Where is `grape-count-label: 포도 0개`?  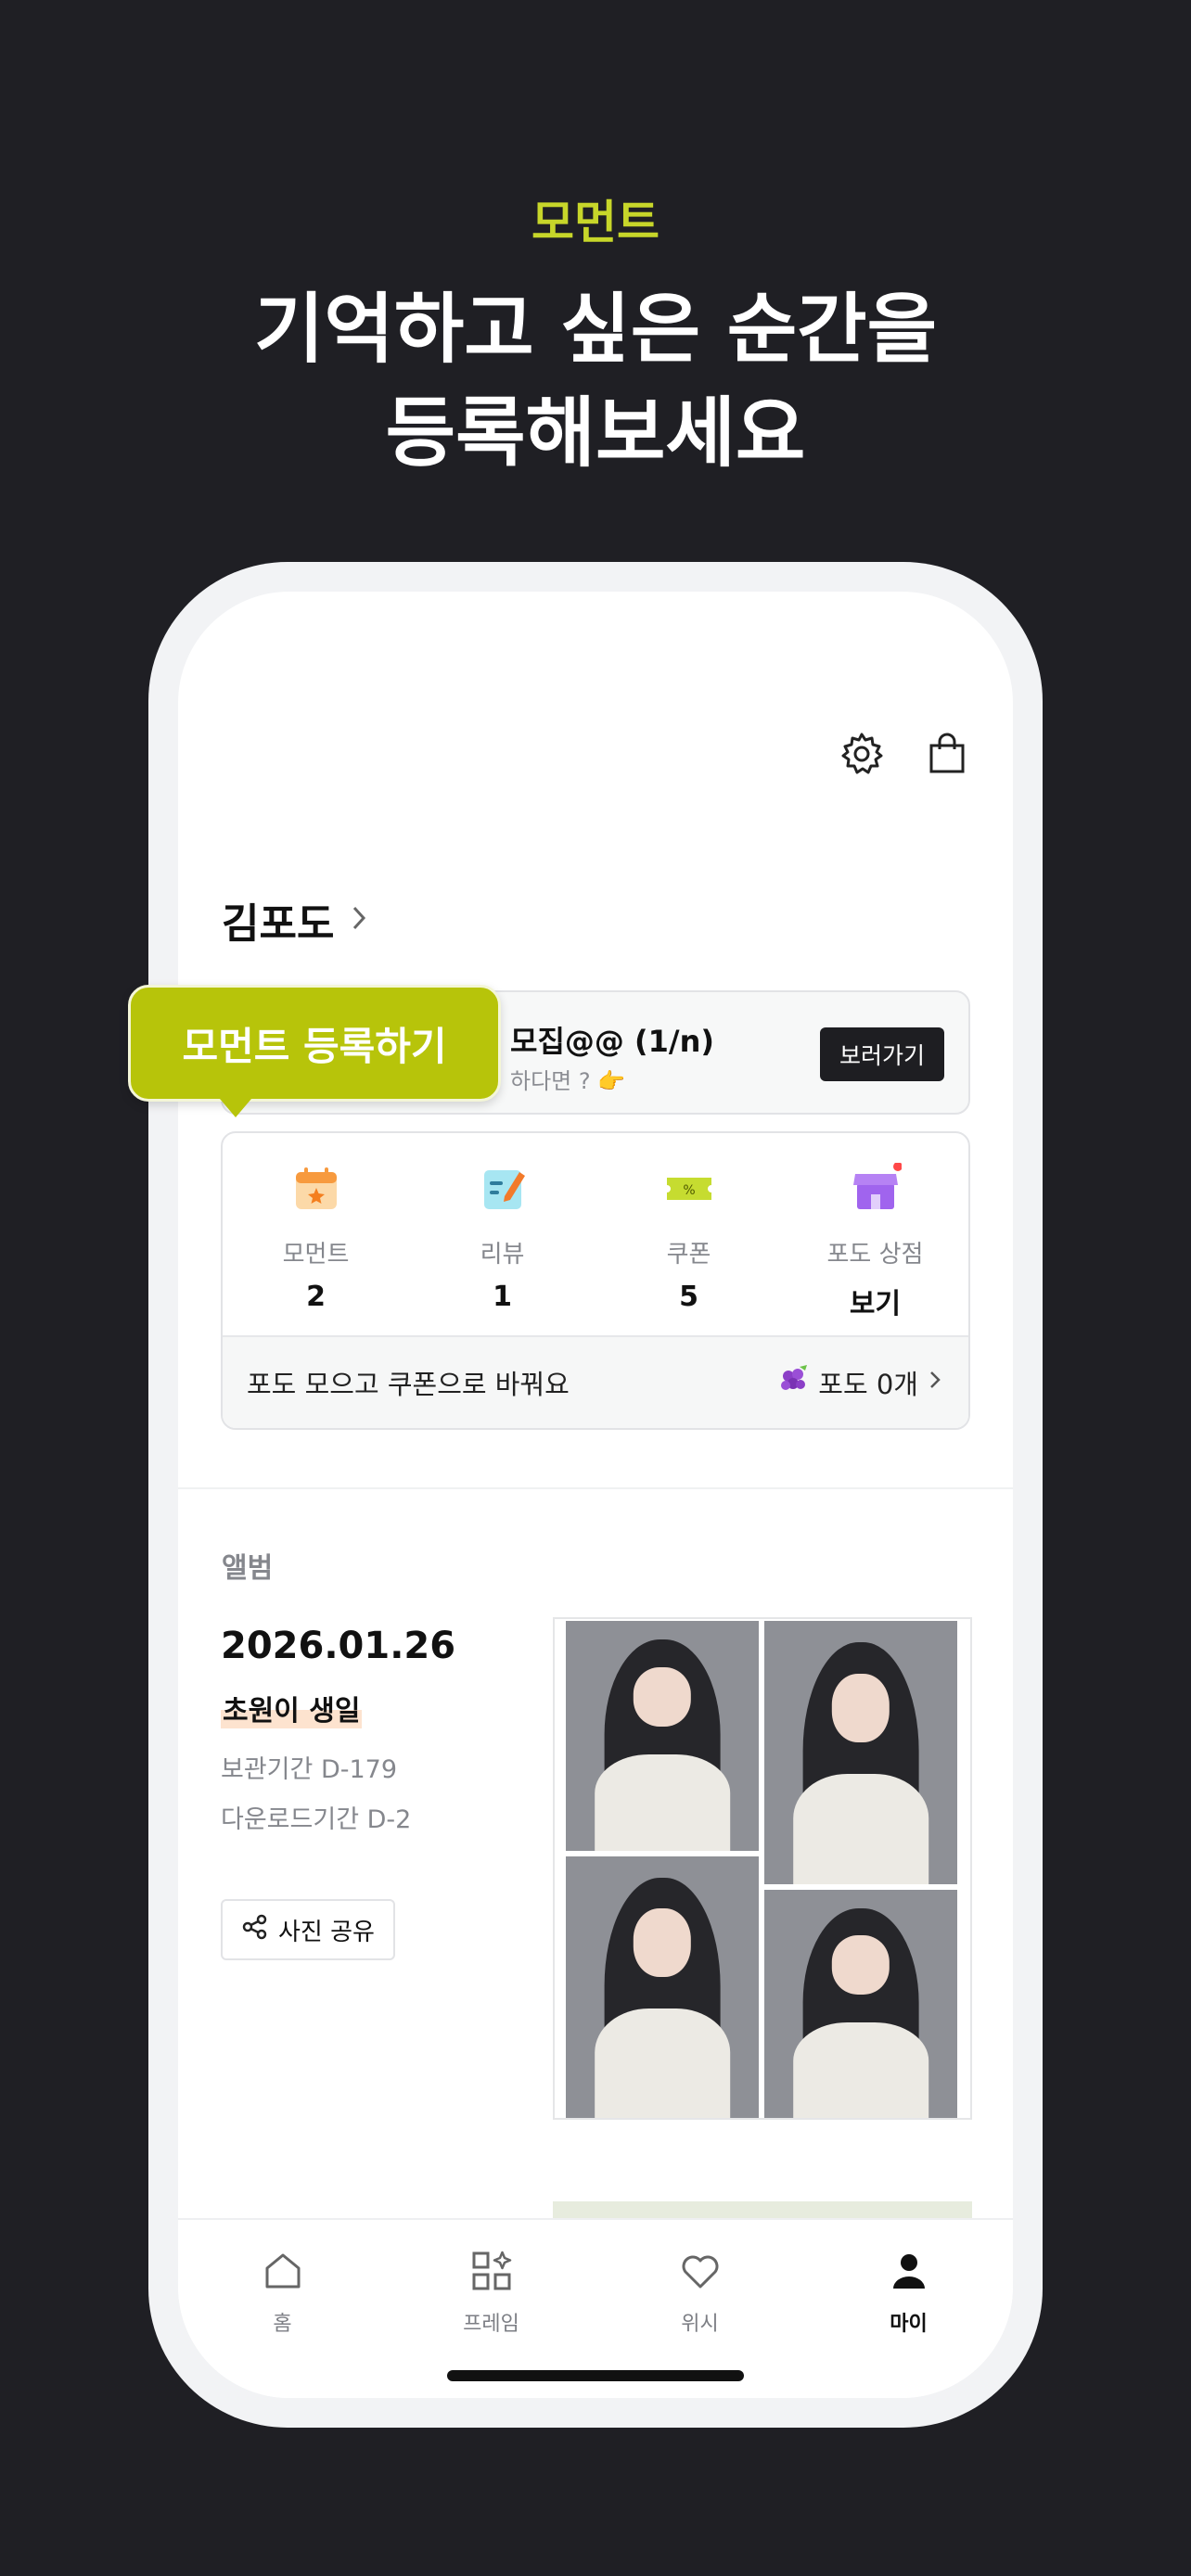 grape-count-label: 포도 0개 is located at coordinates (868, 1384).